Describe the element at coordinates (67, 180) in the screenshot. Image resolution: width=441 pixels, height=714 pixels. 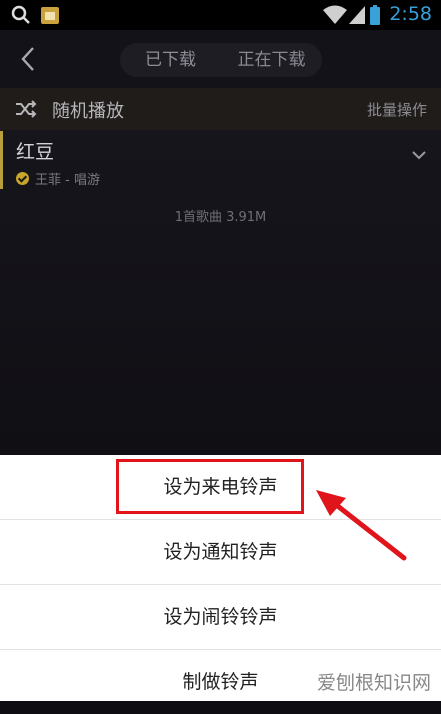
I see `song-artist-album: 王菲 - 唱游` at that location.